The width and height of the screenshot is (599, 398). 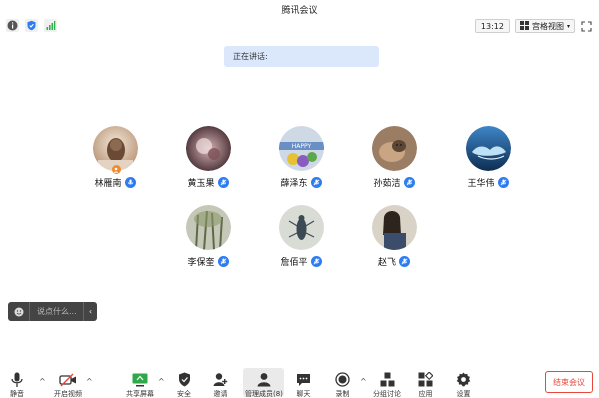 I want to click on breakout-icon, so click(x=387, y=379).